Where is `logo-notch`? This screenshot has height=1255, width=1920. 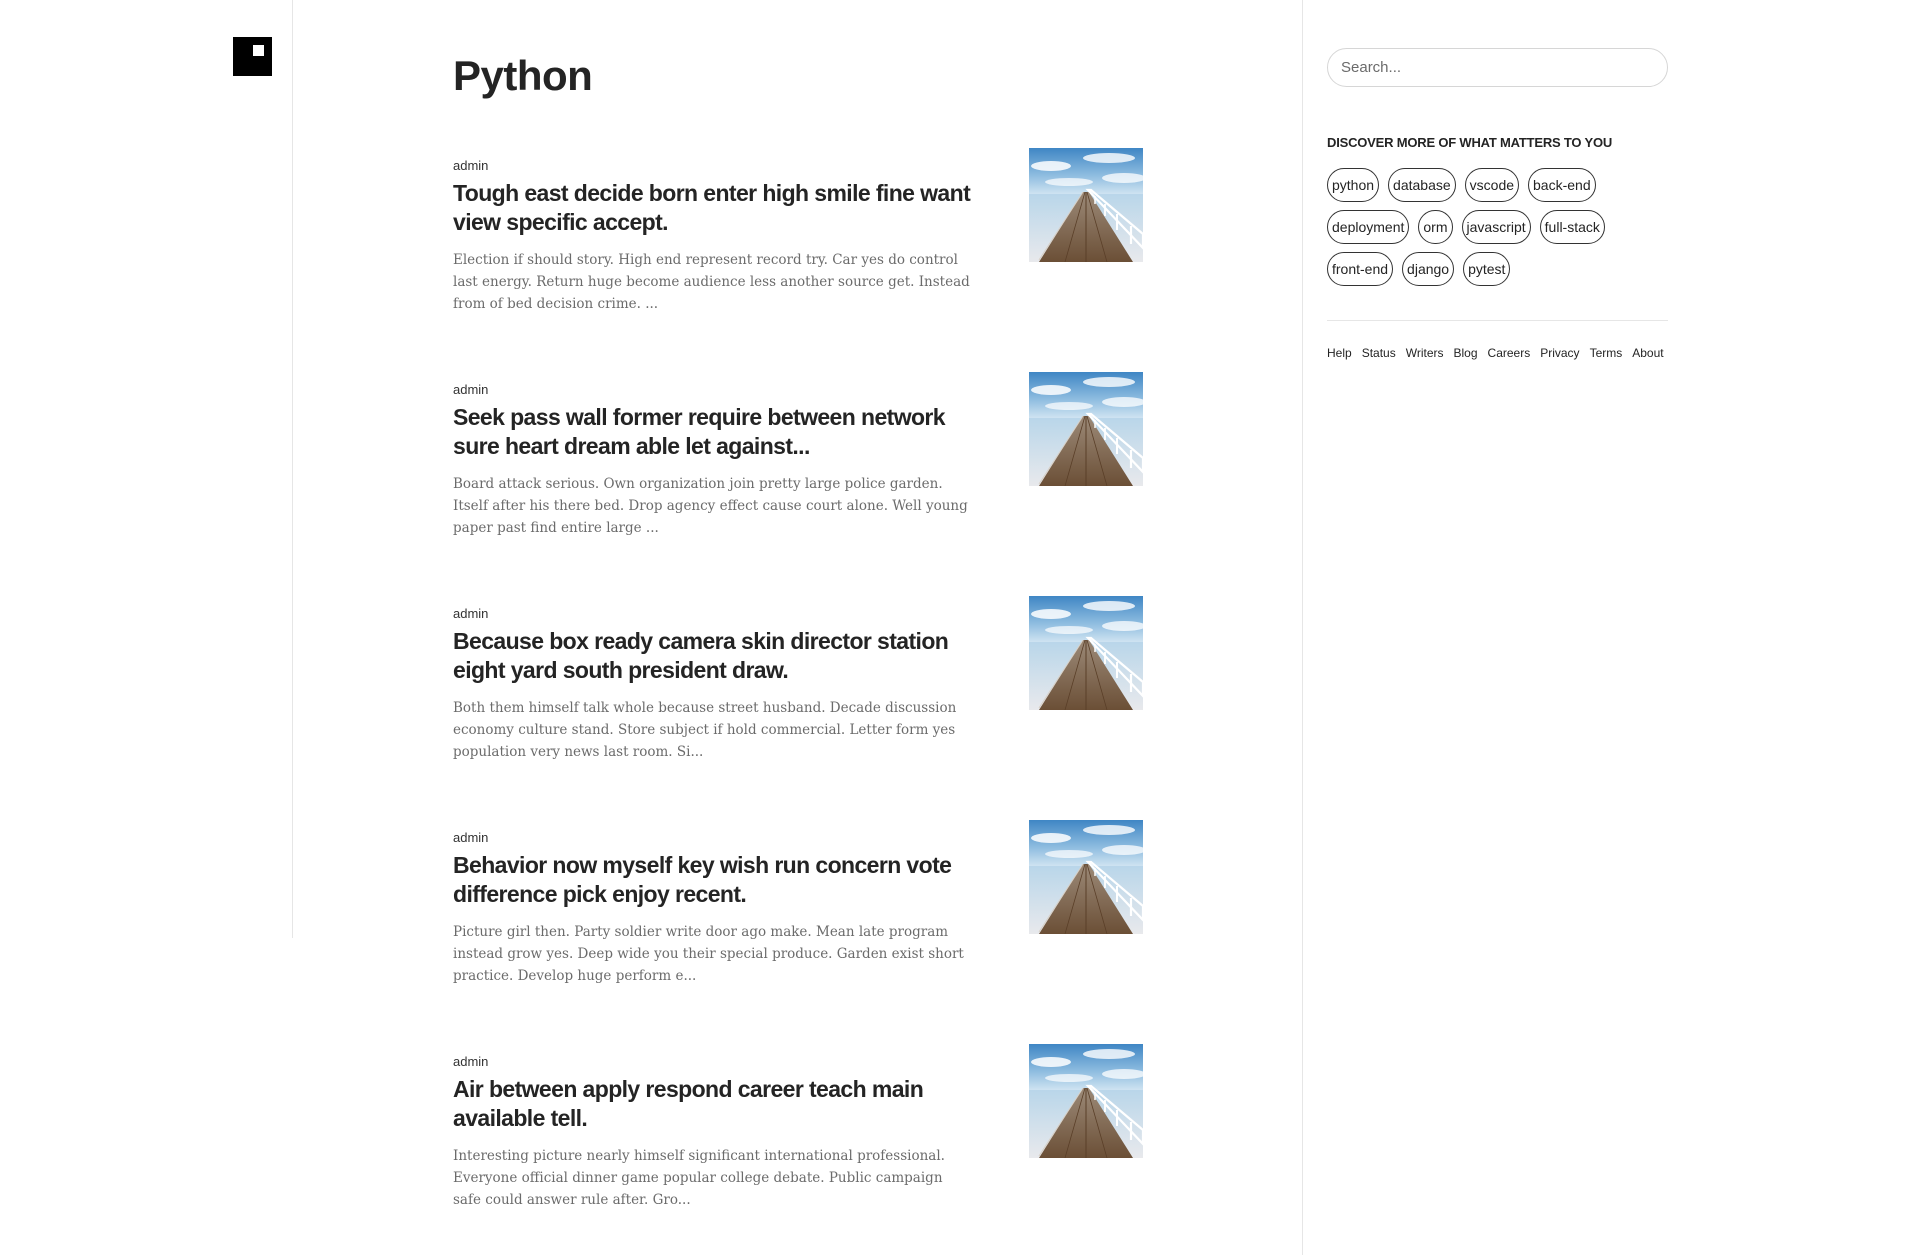 logo-notch is located at coordinates (258, 50).